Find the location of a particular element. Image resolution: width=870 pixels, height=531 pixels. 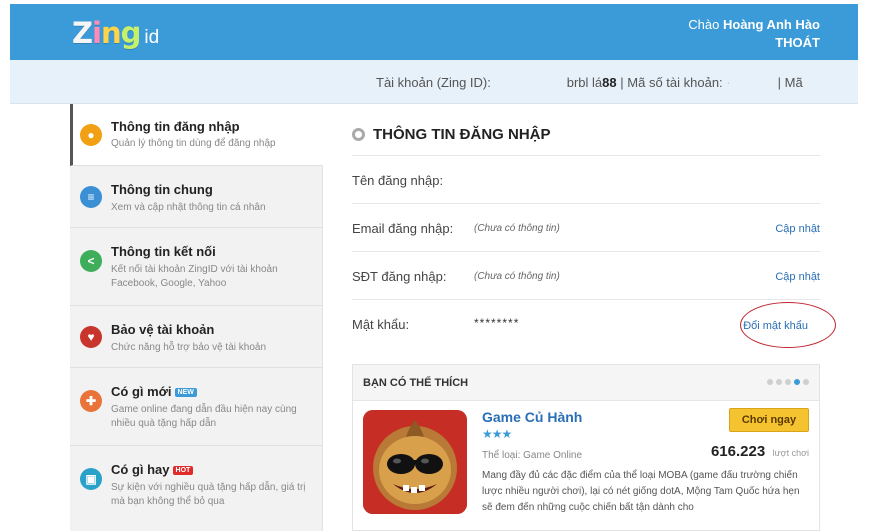

field-label: SĐT đăng nhập: is located at coordinates (399, 276).